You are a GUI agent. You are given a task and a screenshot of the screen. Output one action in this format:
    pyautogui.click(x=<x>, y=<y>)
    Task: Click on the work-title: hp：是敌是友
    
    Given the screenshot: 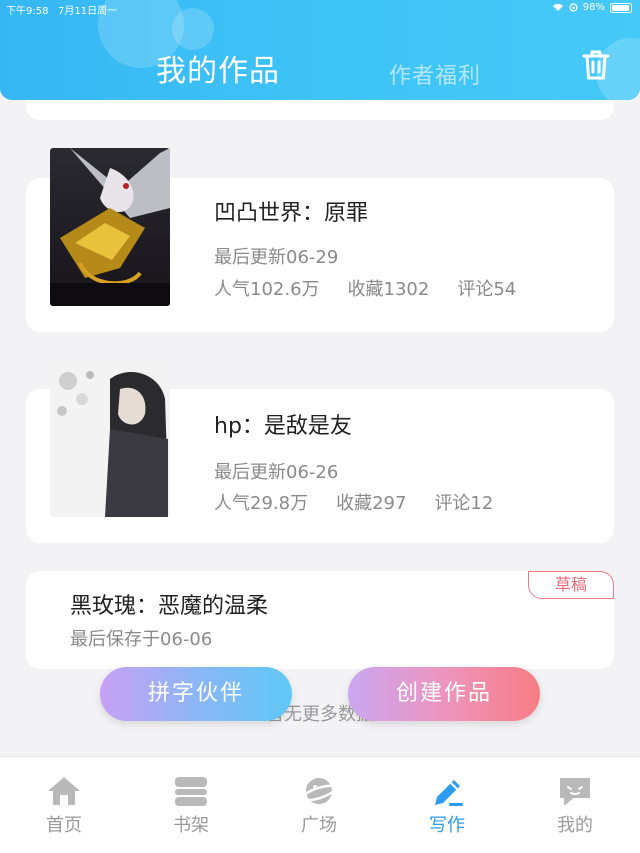 What is the action you would take?
    pyautogui.click(x=283, y=424)
    